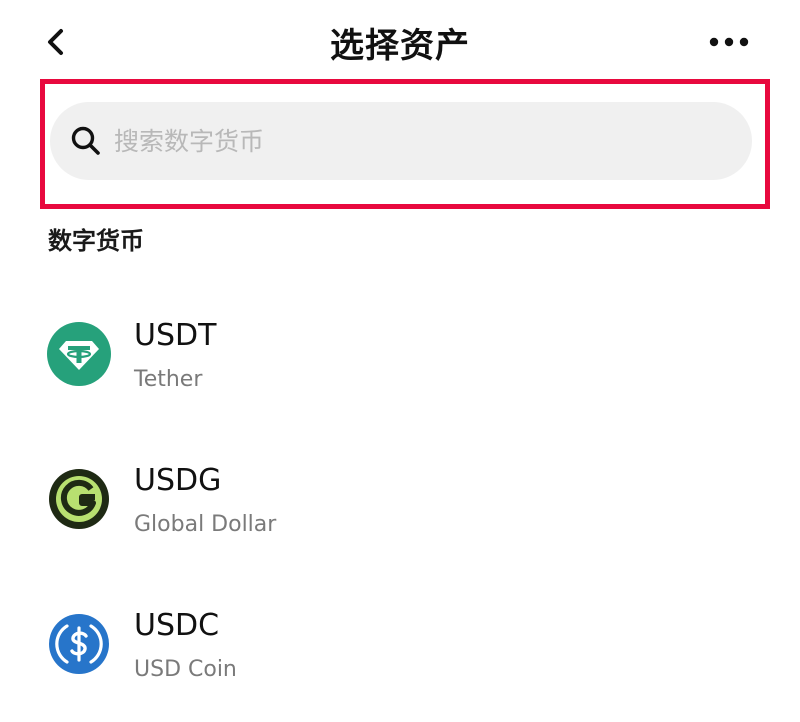  I want to click on asset-symbol: USDT, so click(175, 335).